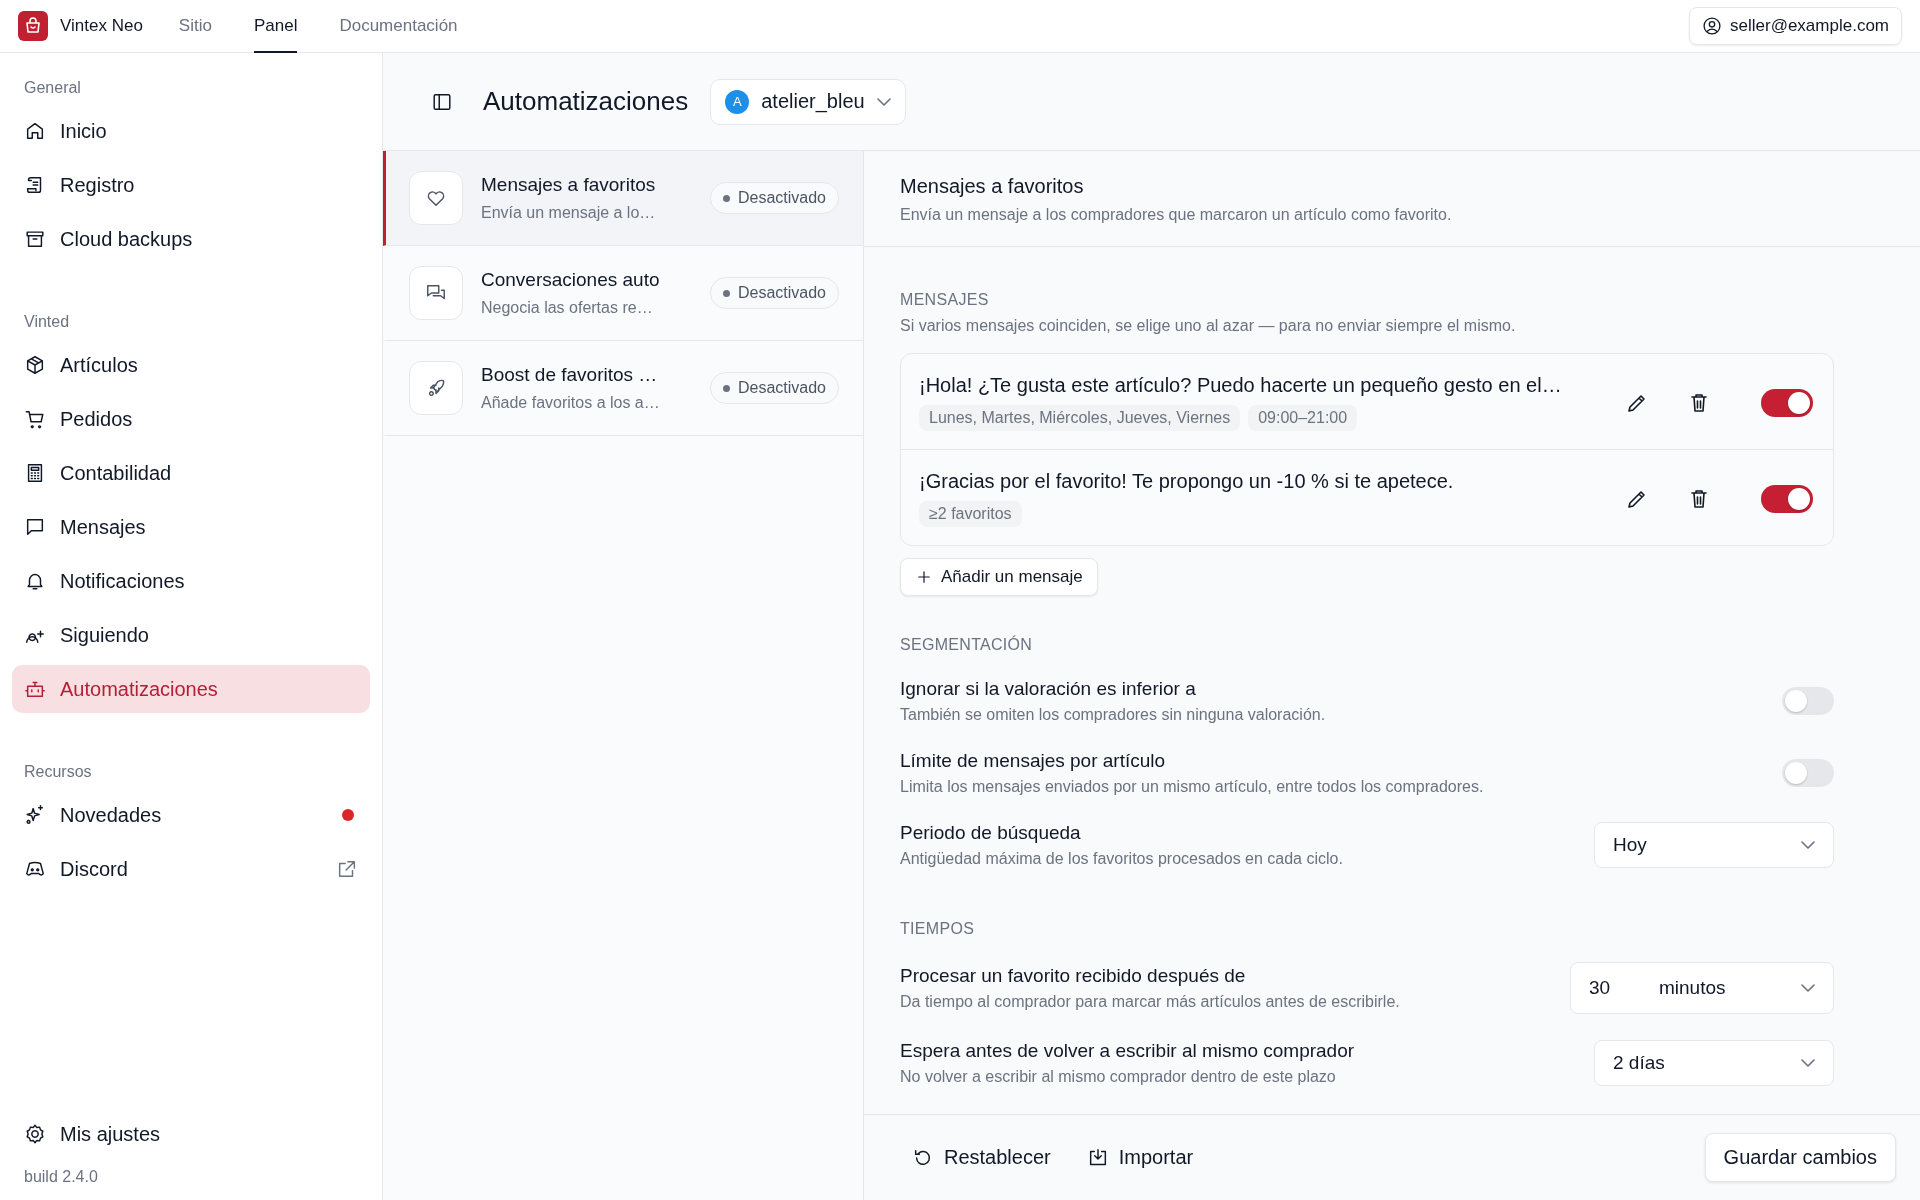  What do you see at coordinates (999, 577) in the screenshot?
I see `add-message-button: Añadir un mensaje` at bounding box center [999, 577].